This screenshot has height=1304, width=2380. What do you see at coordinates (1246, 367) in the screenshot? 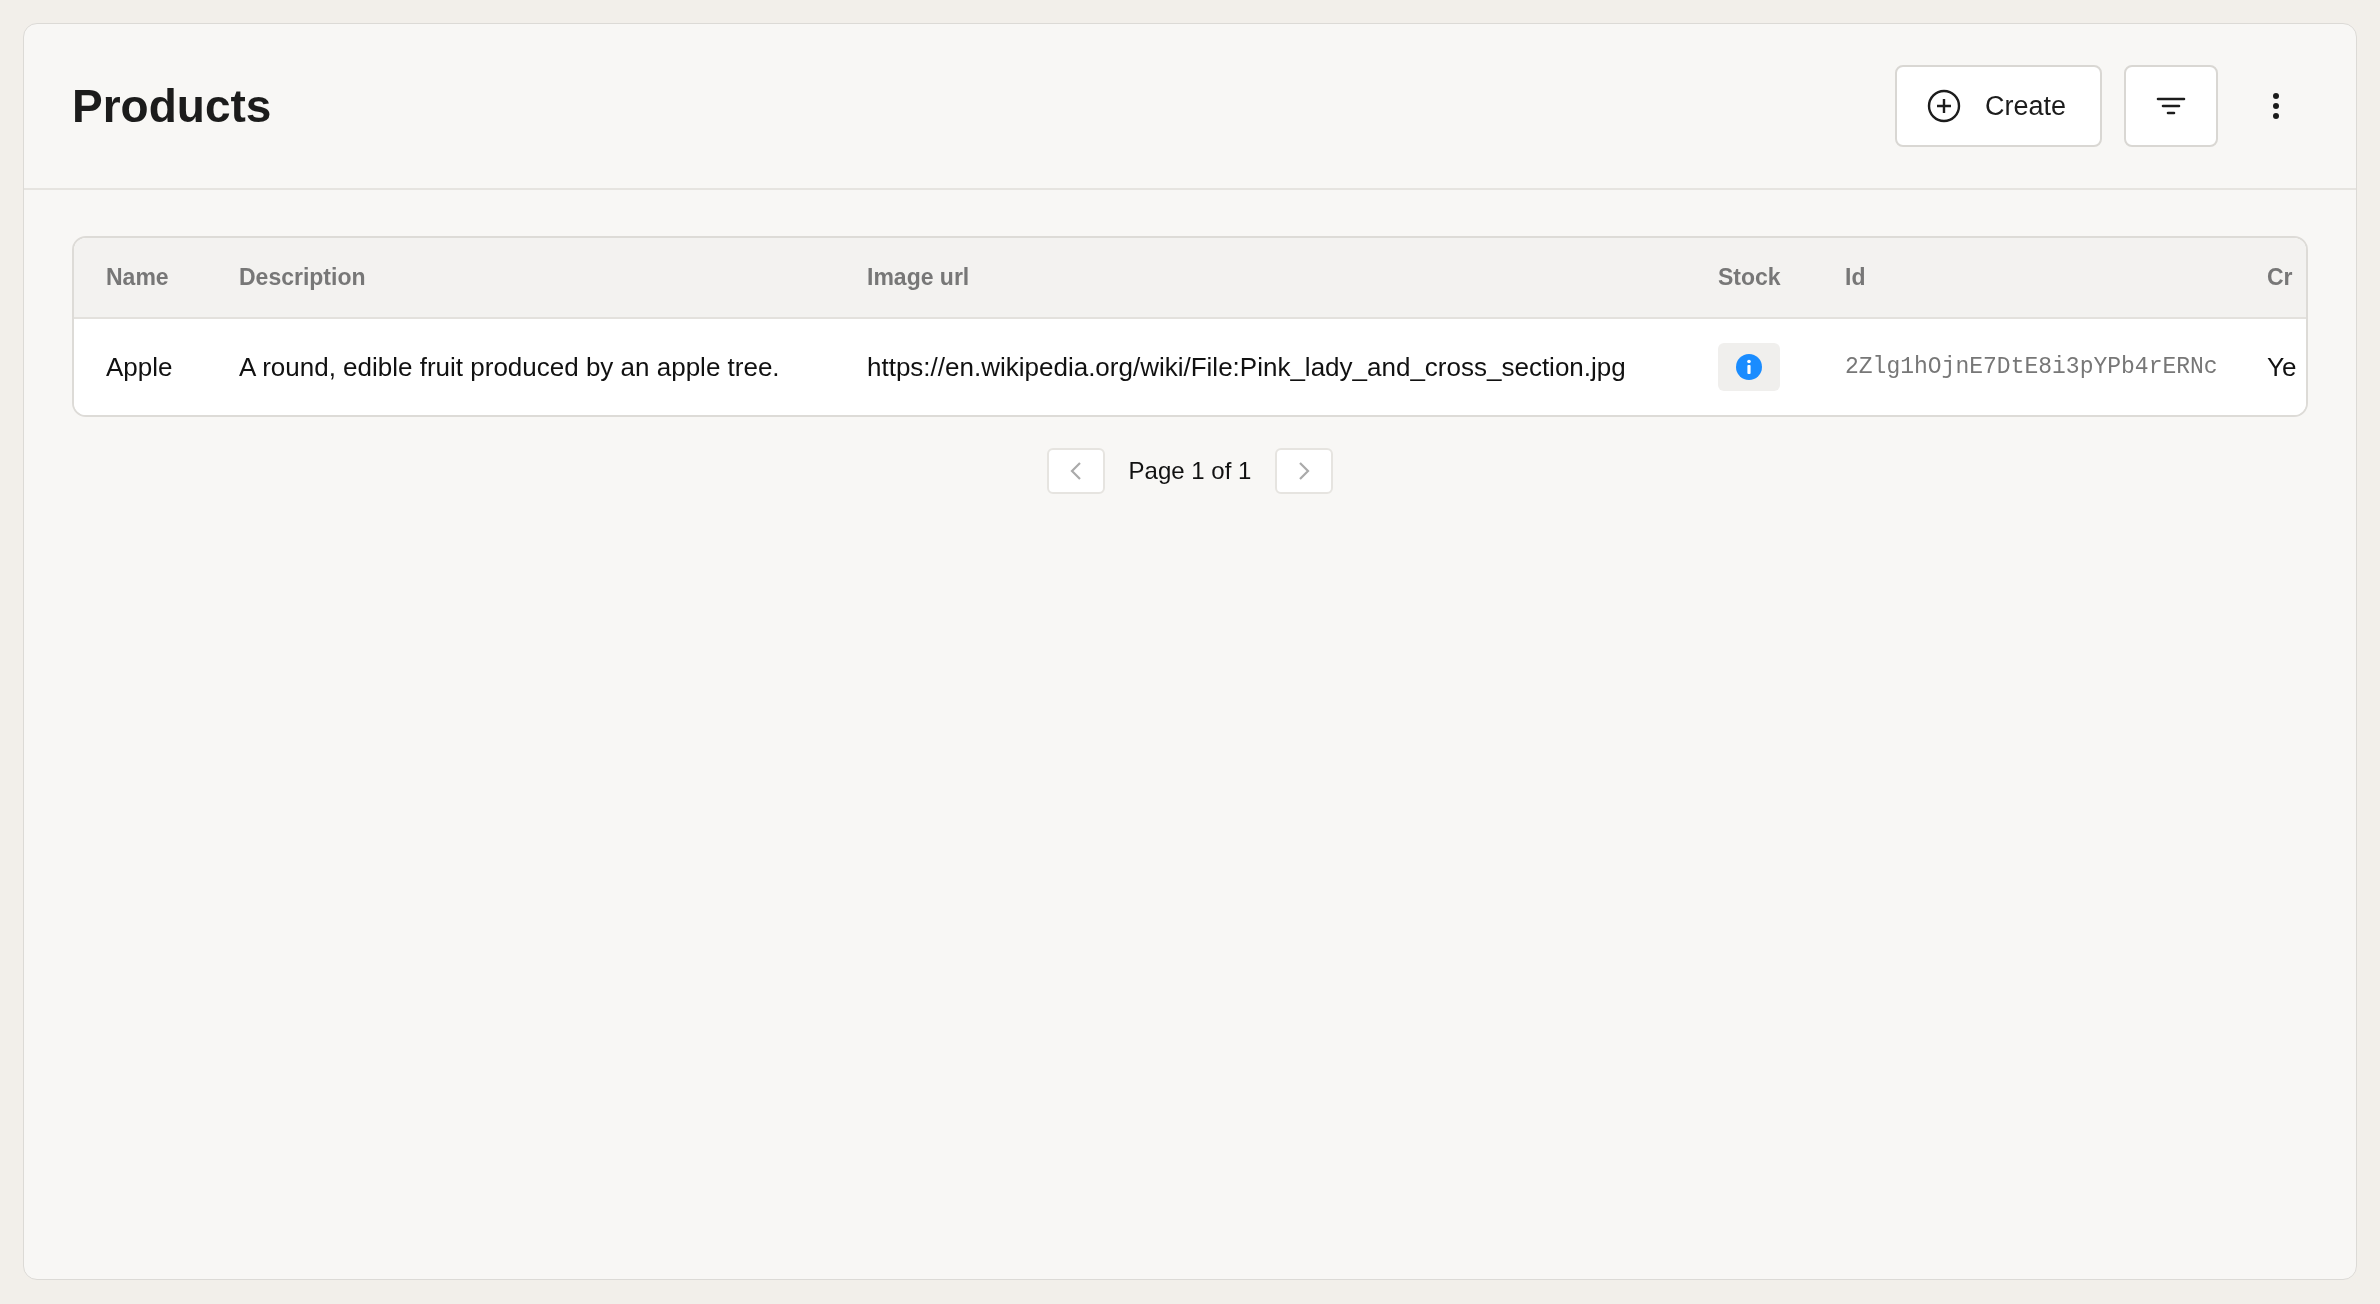
I see `table-cell: https://en.wikipedia.org/wiki/File:Pink_lady_and_cross_section.jpg` at bounding box center [1246, 367].